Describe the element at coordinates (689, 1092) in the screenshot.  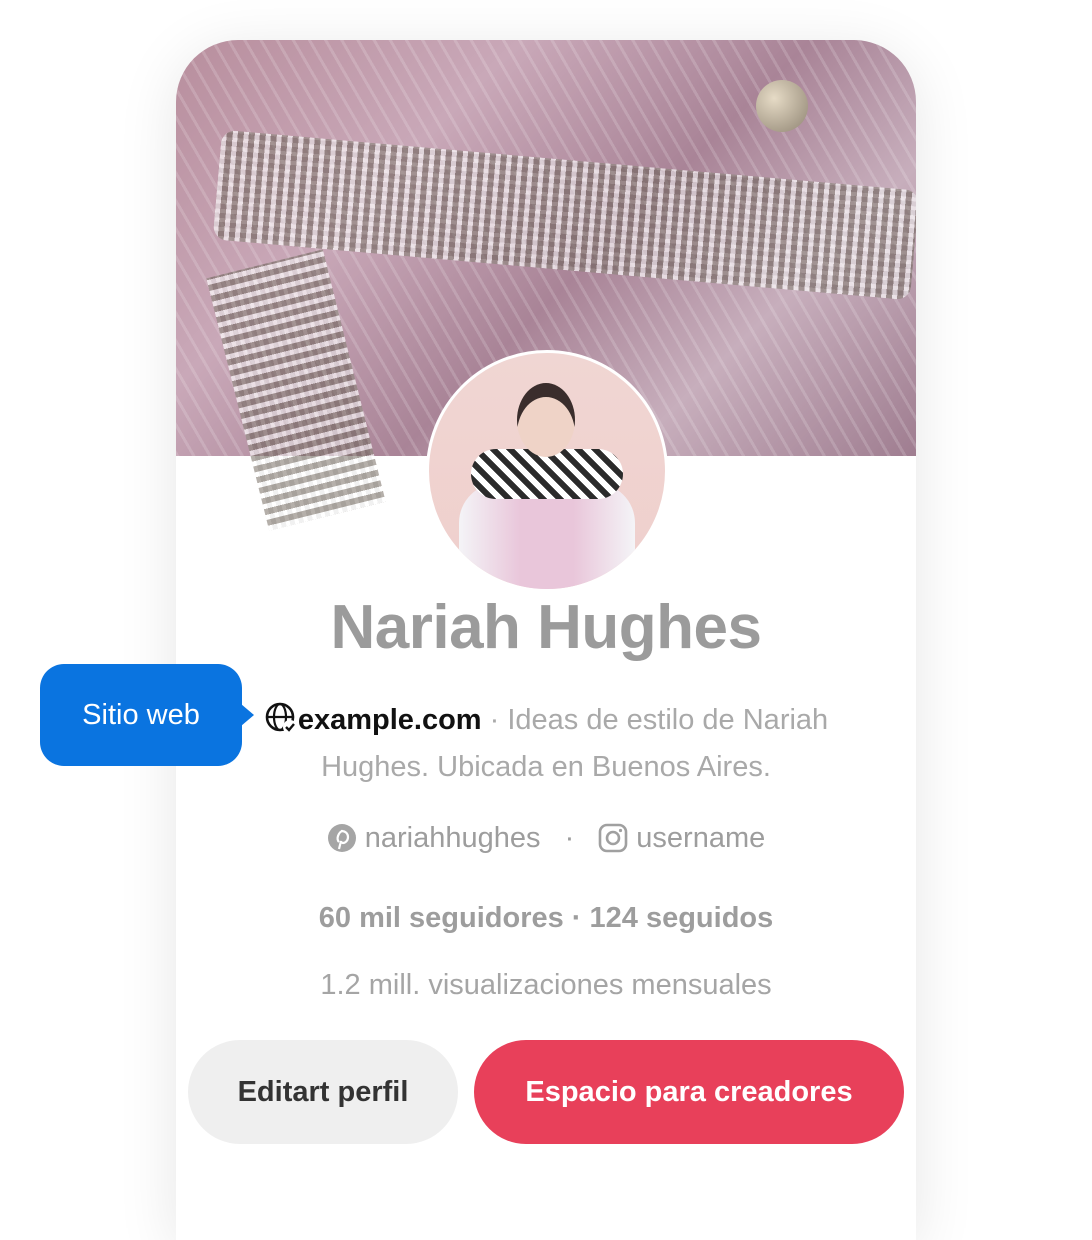
I see `creator-hub-button: Espacio para creadores` at that location.